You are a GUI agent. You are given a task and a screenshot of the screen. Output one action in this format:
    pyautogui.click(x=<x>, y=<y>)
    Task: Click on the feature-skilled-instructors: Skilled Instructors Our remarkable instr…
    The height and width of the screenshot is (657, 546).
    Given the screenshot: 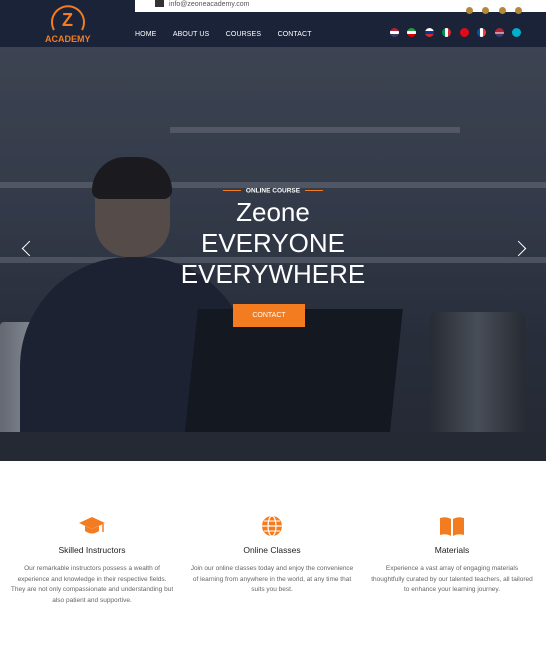 What is the action you would take?
    pyautogui.click(x=92, y=560)
    